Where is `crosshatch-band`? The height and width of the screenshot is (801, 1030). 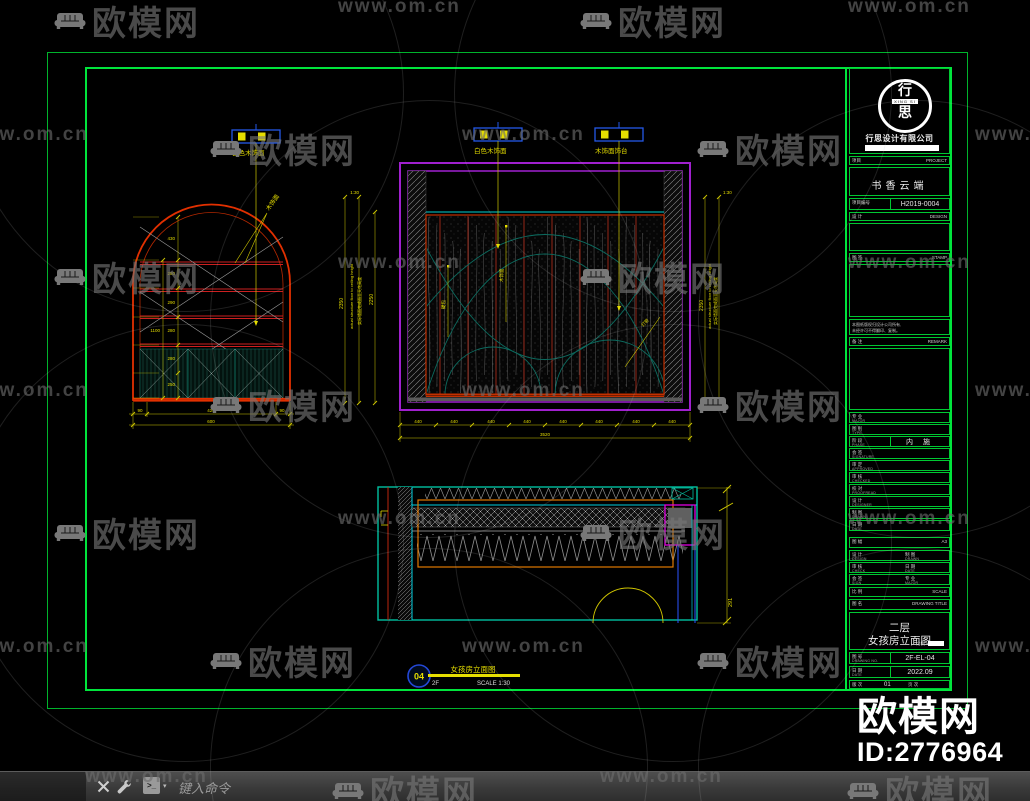
crosshatch-band is located at coordinates (548, 517).